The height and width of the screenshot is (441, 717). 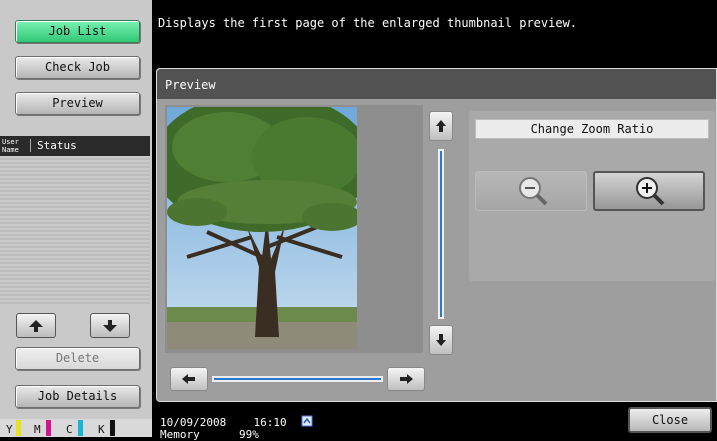 What do you see at coordinates (101, 429) in the screenshot?
I see `toner-k-label: K` at bounding box center [101, 429].